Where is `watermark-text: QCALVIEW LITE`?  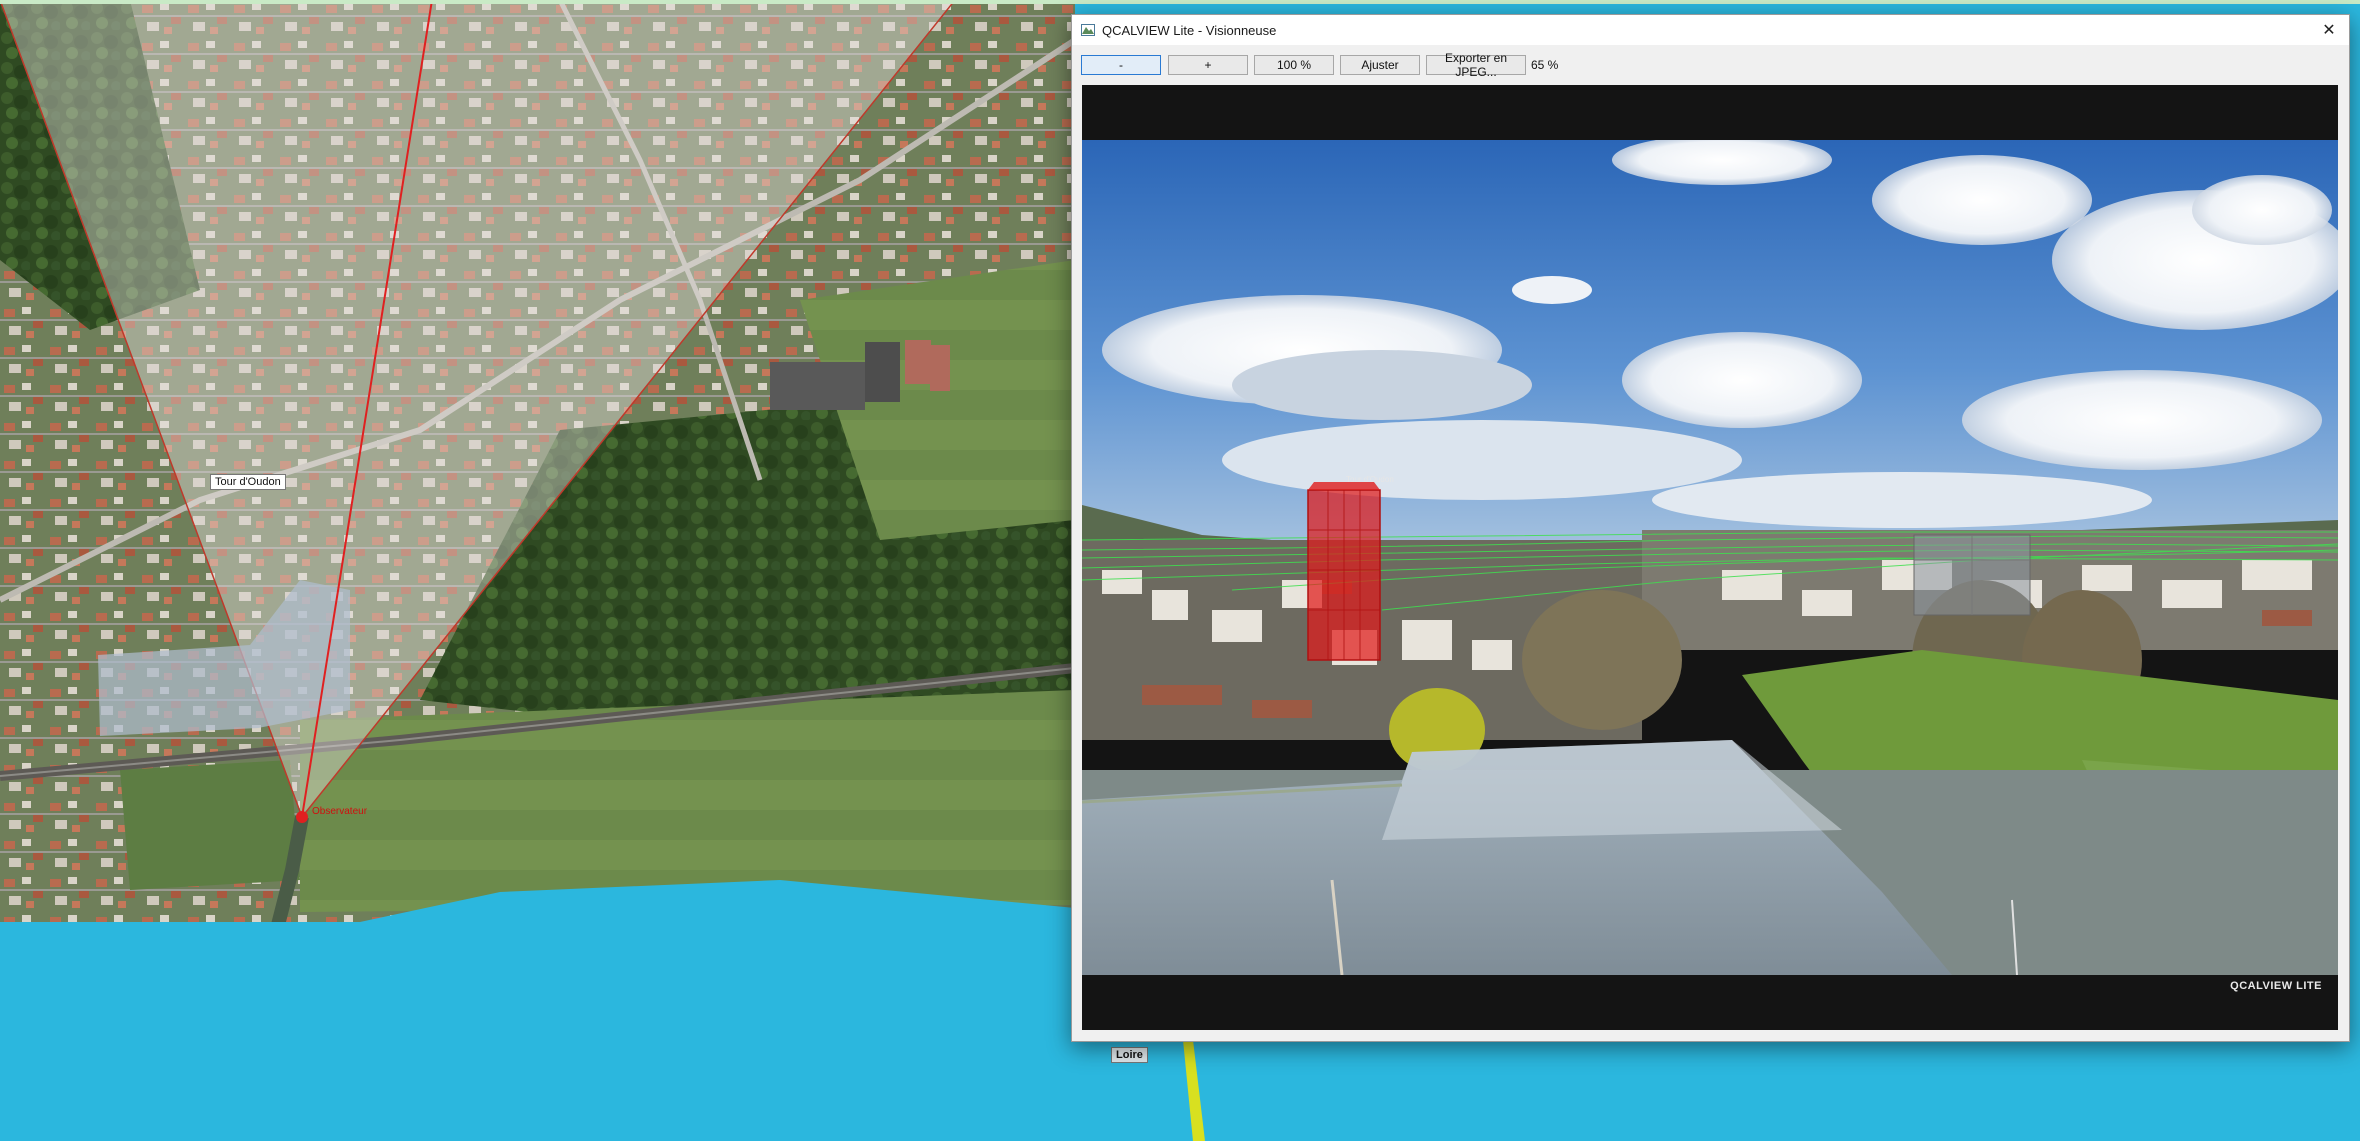
watermark-text: QCALVIEW LITE is located at coordinates (2276, 986).